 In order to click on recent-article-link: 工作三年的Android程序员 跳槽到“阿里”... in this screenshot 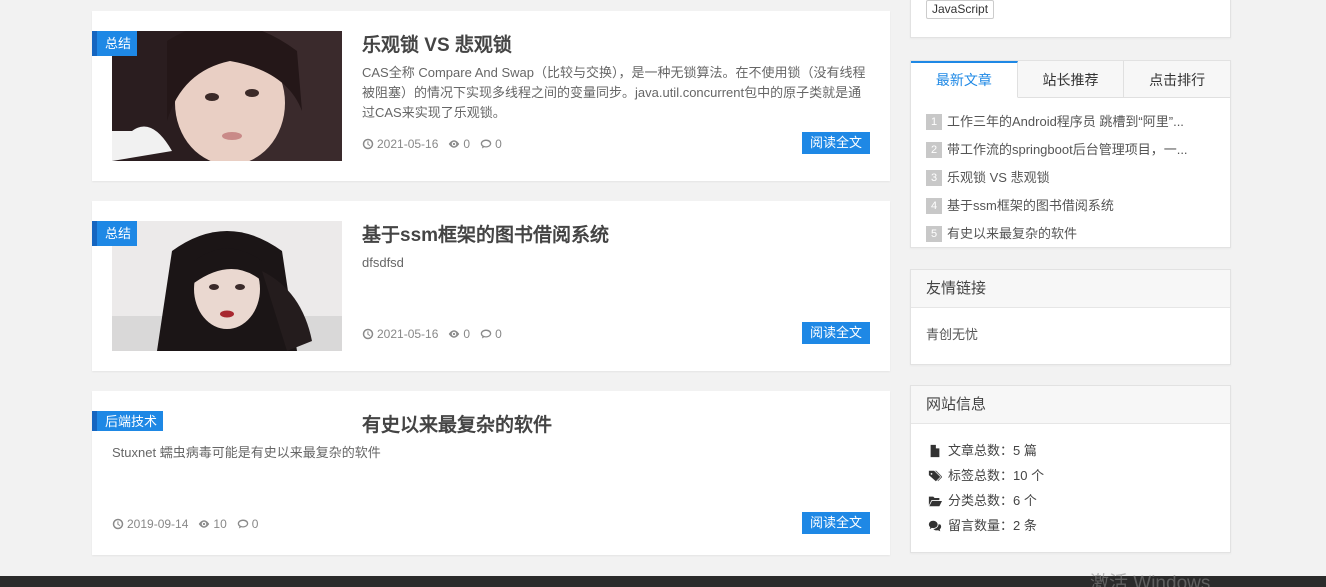, I will do `click(1065, 122)`.